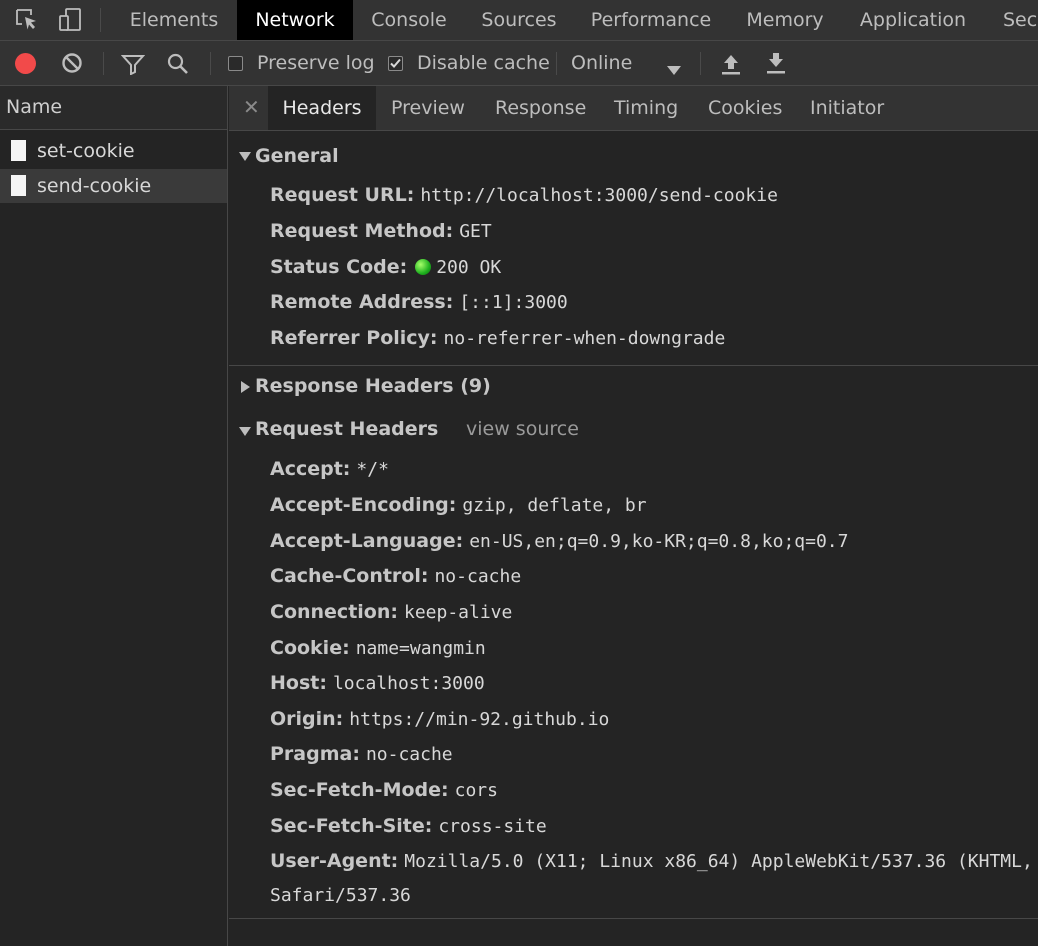  What do you see at coordinates (646, 108) in the screenshot?
I see `tab-timing: Timing` at bounding box center [646, 108].